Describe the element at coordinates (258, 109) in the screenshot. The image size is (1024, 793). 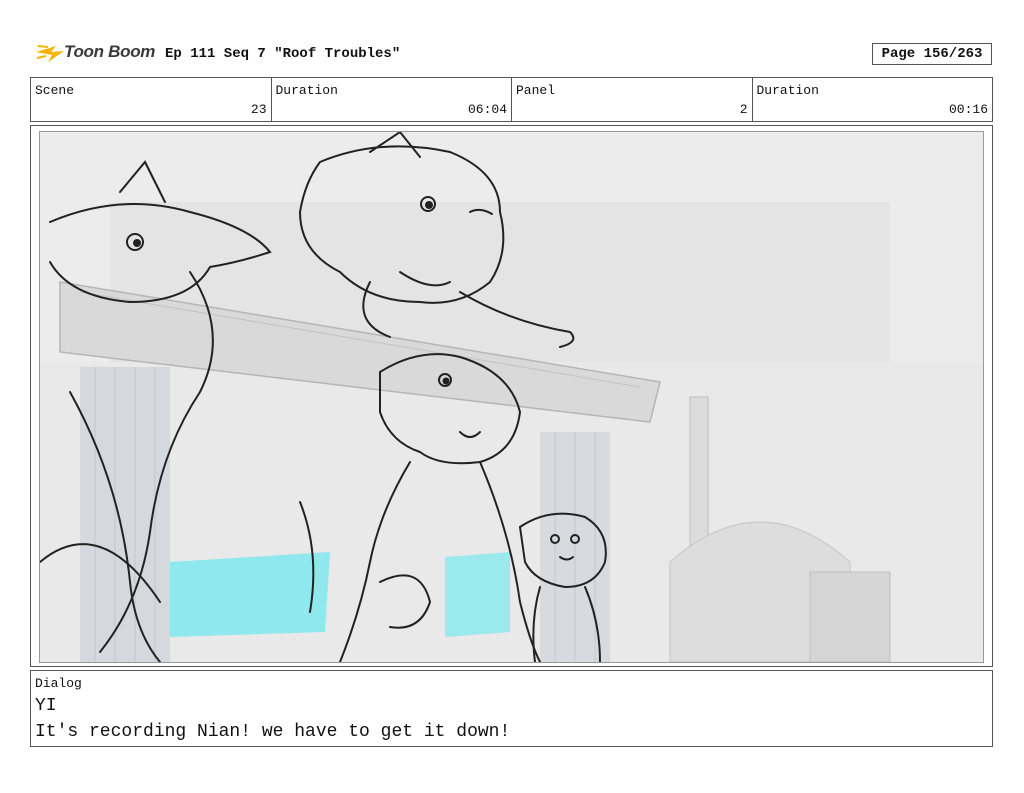
I see `scene-value: 23` at that location.